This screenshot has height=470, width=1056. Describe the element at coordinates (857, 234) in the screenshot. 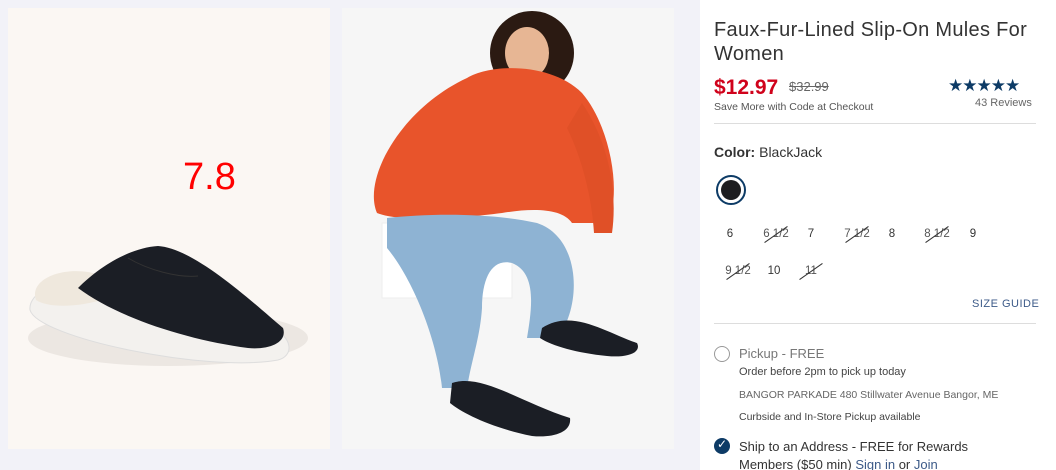

I see `size-option-7-5: 7 1/2` at that location.